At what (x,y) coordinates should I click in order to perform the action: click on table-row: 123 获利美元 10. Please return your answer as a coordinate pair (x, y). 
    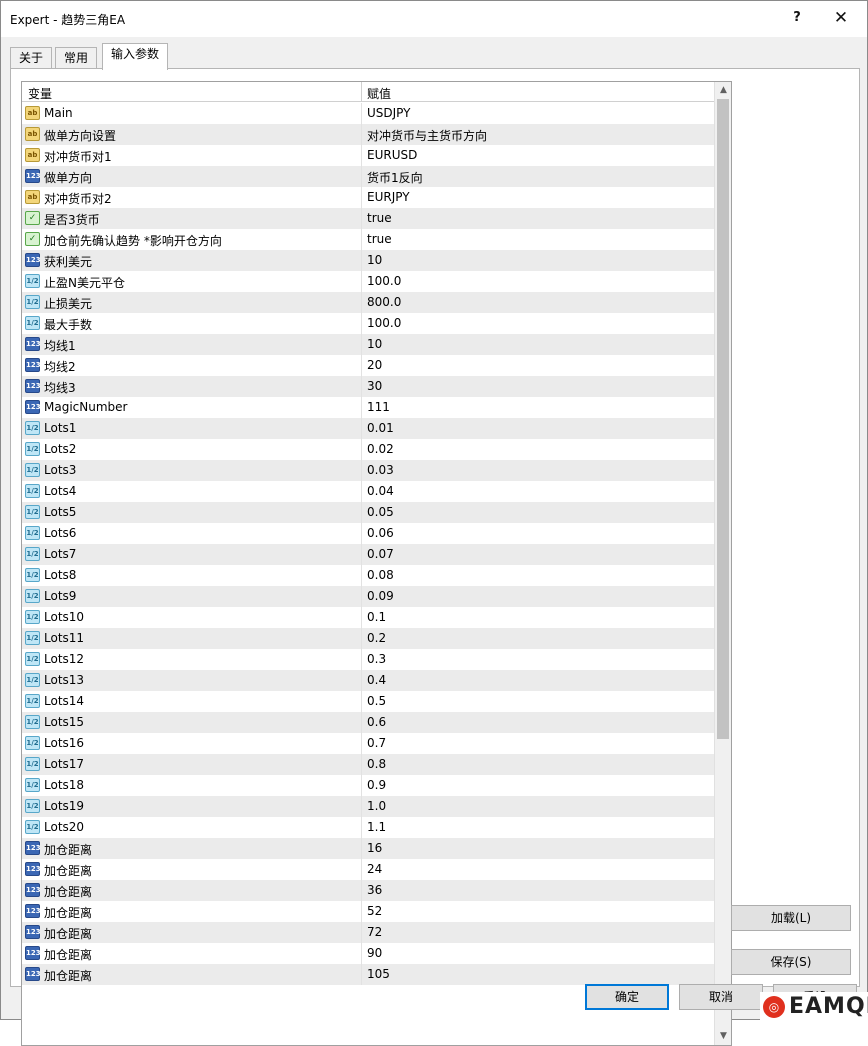
    Looking at the image, I should click on (368, 260).